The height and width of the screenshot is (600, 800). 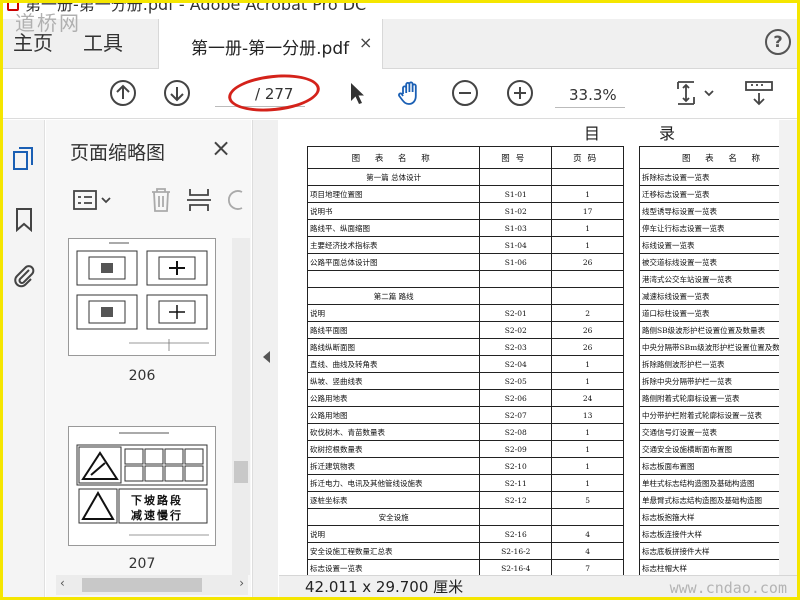 What do you see at coordinates (24, 275) in the screenshot?
I see `attachment-icon` at bounding box center [24, 275].